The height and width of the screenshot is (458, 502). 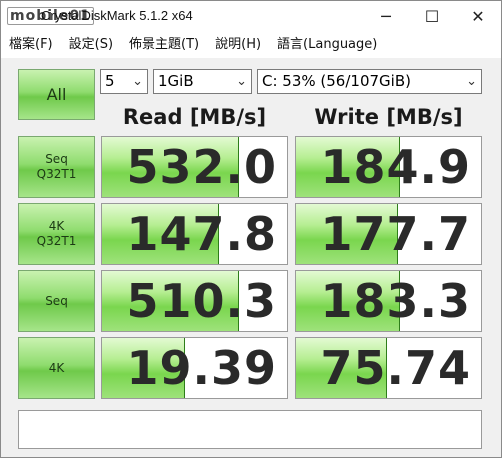 I want to click on menu-settings: 設定(S), so click(x=91, y=45).